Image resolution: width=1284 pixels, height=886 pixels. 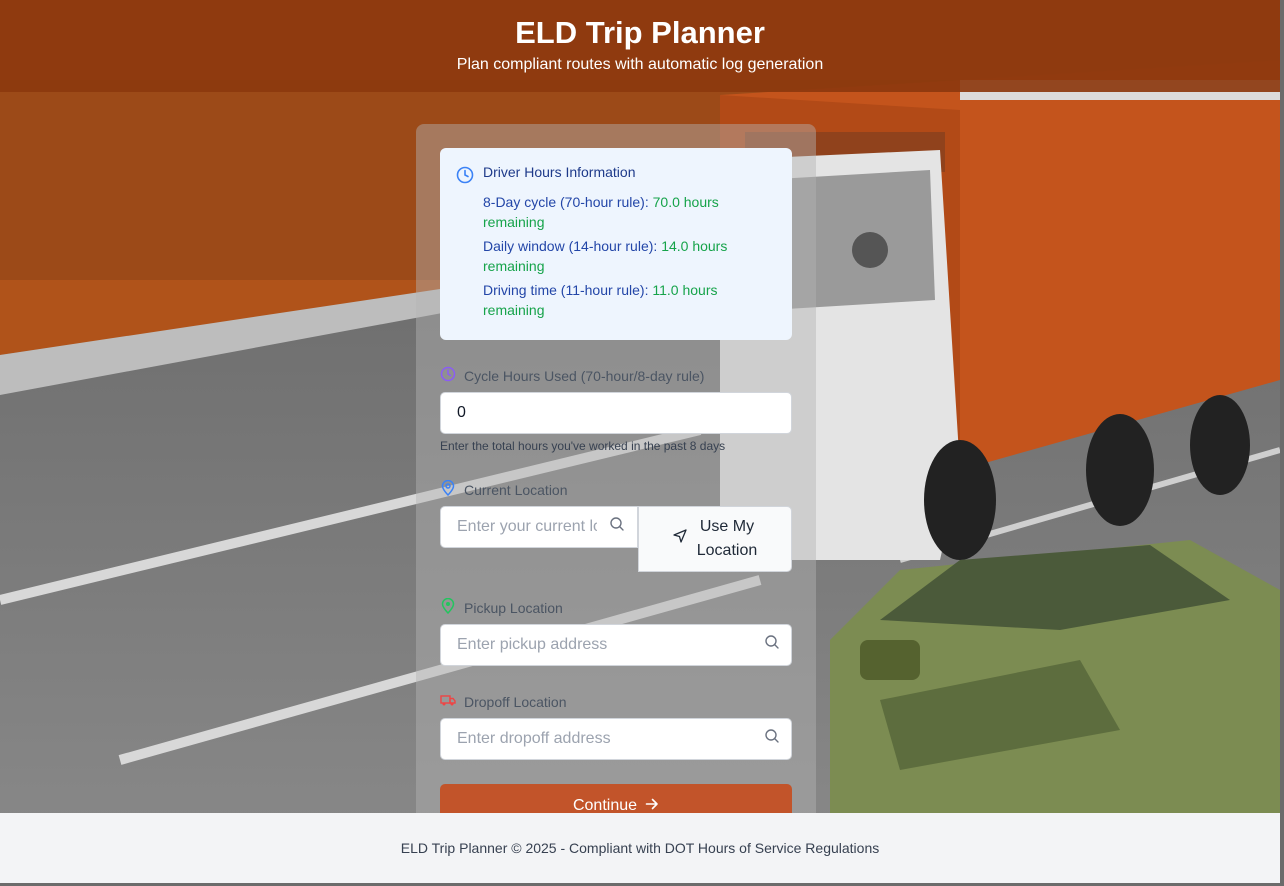 I want to click on cycle-hours-input, so click(x=616, y=413).